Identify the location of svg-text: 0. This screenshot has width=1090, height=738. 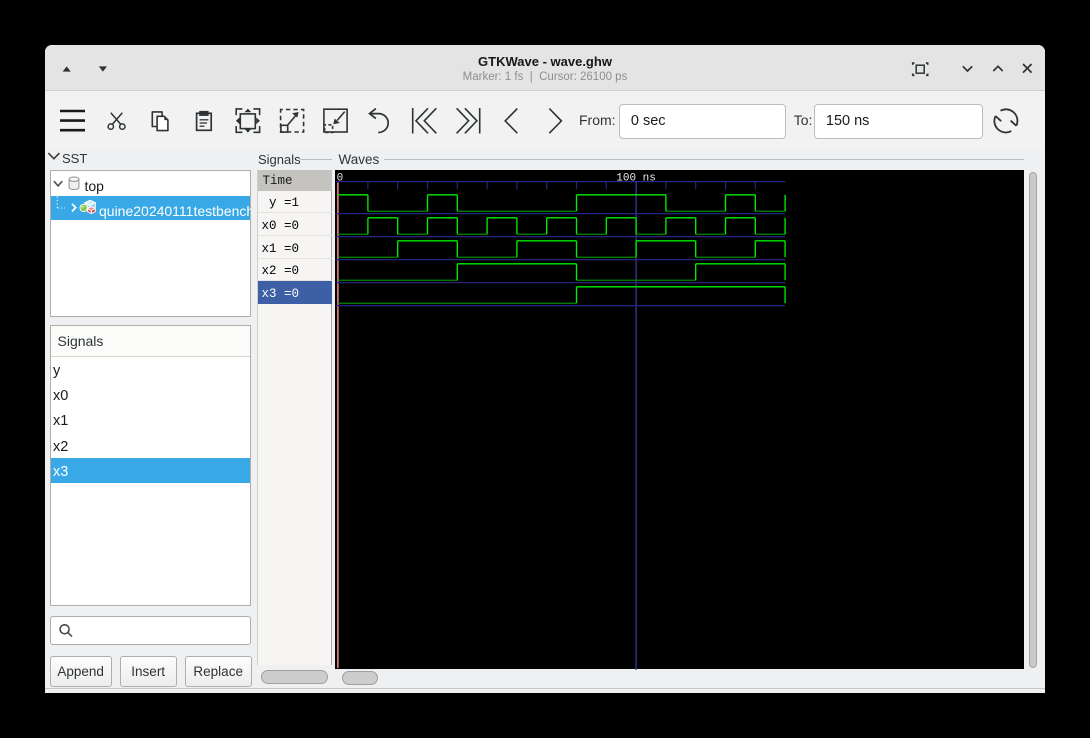
(340, 178).